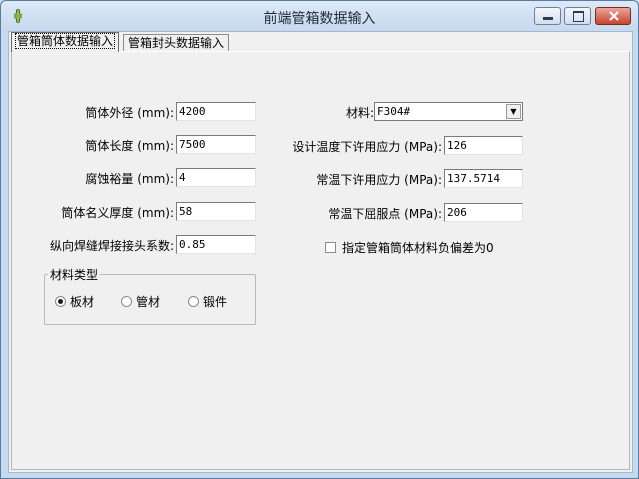  Describe the element at coordinates (216, 144) in the screenshot. I see `shell-length-input: 7500` at that location.